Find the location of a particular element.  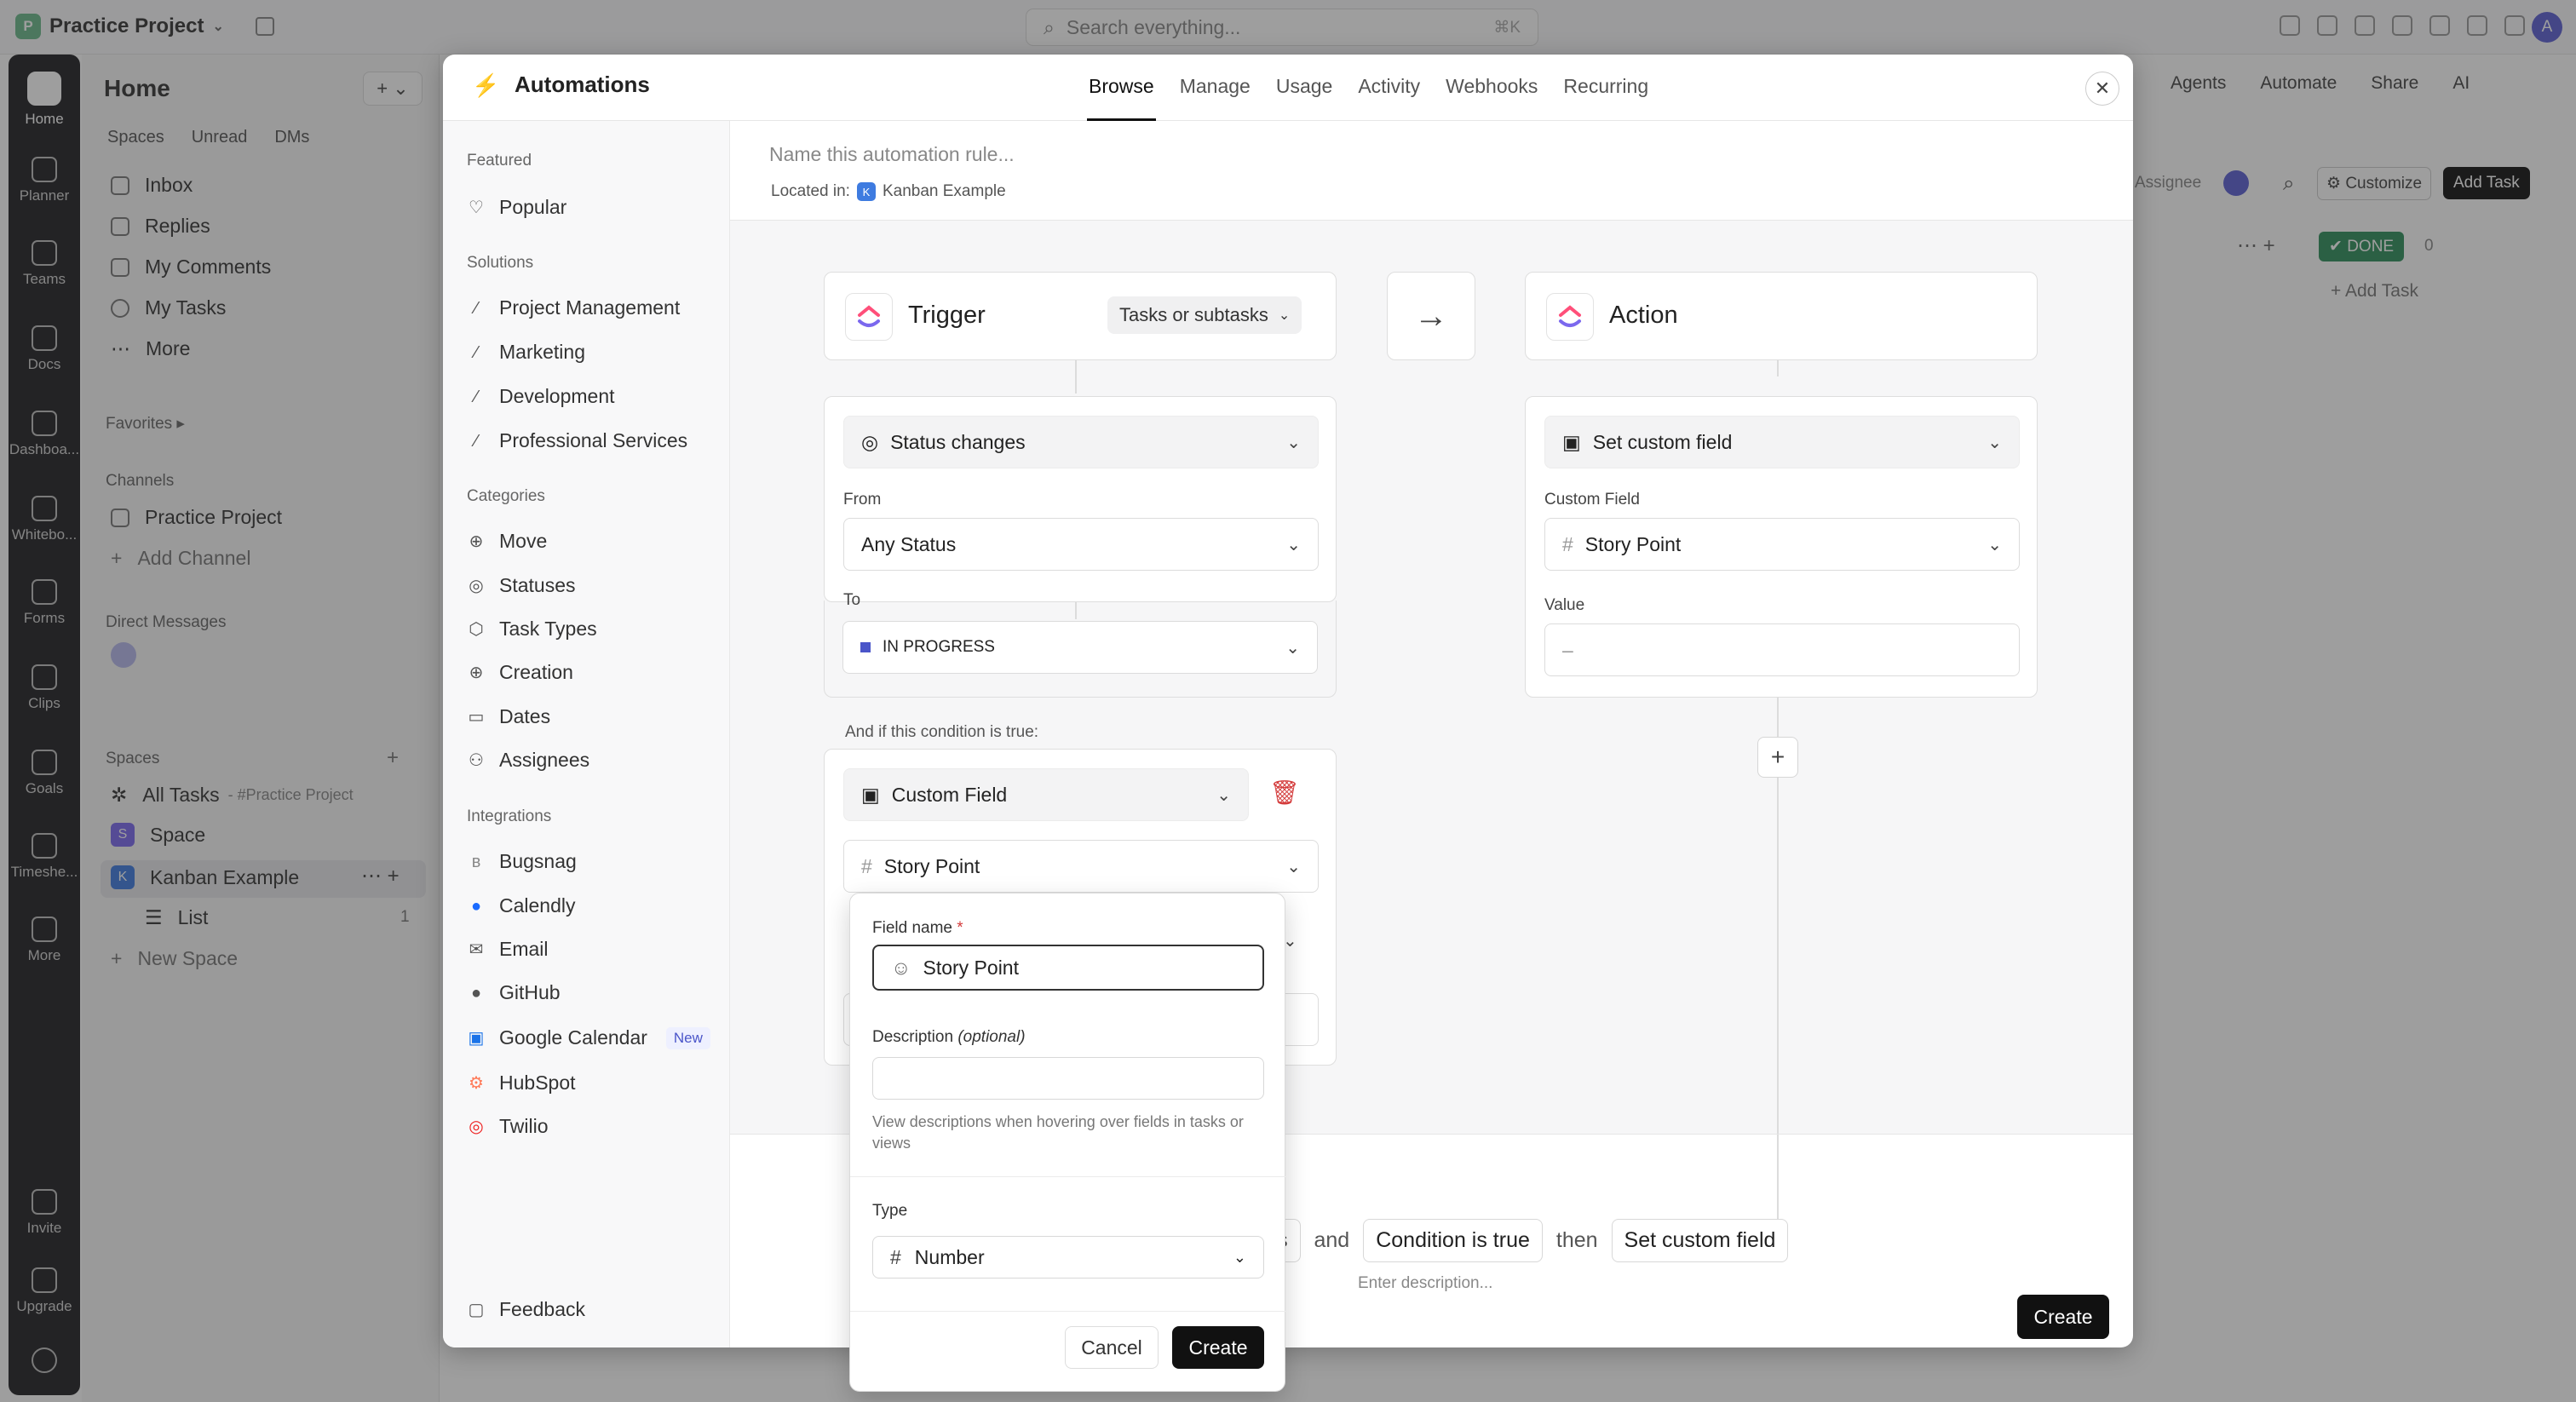

condition-field-dropdown: # Story Point ⌄ is located at coordinates (1081, 866).